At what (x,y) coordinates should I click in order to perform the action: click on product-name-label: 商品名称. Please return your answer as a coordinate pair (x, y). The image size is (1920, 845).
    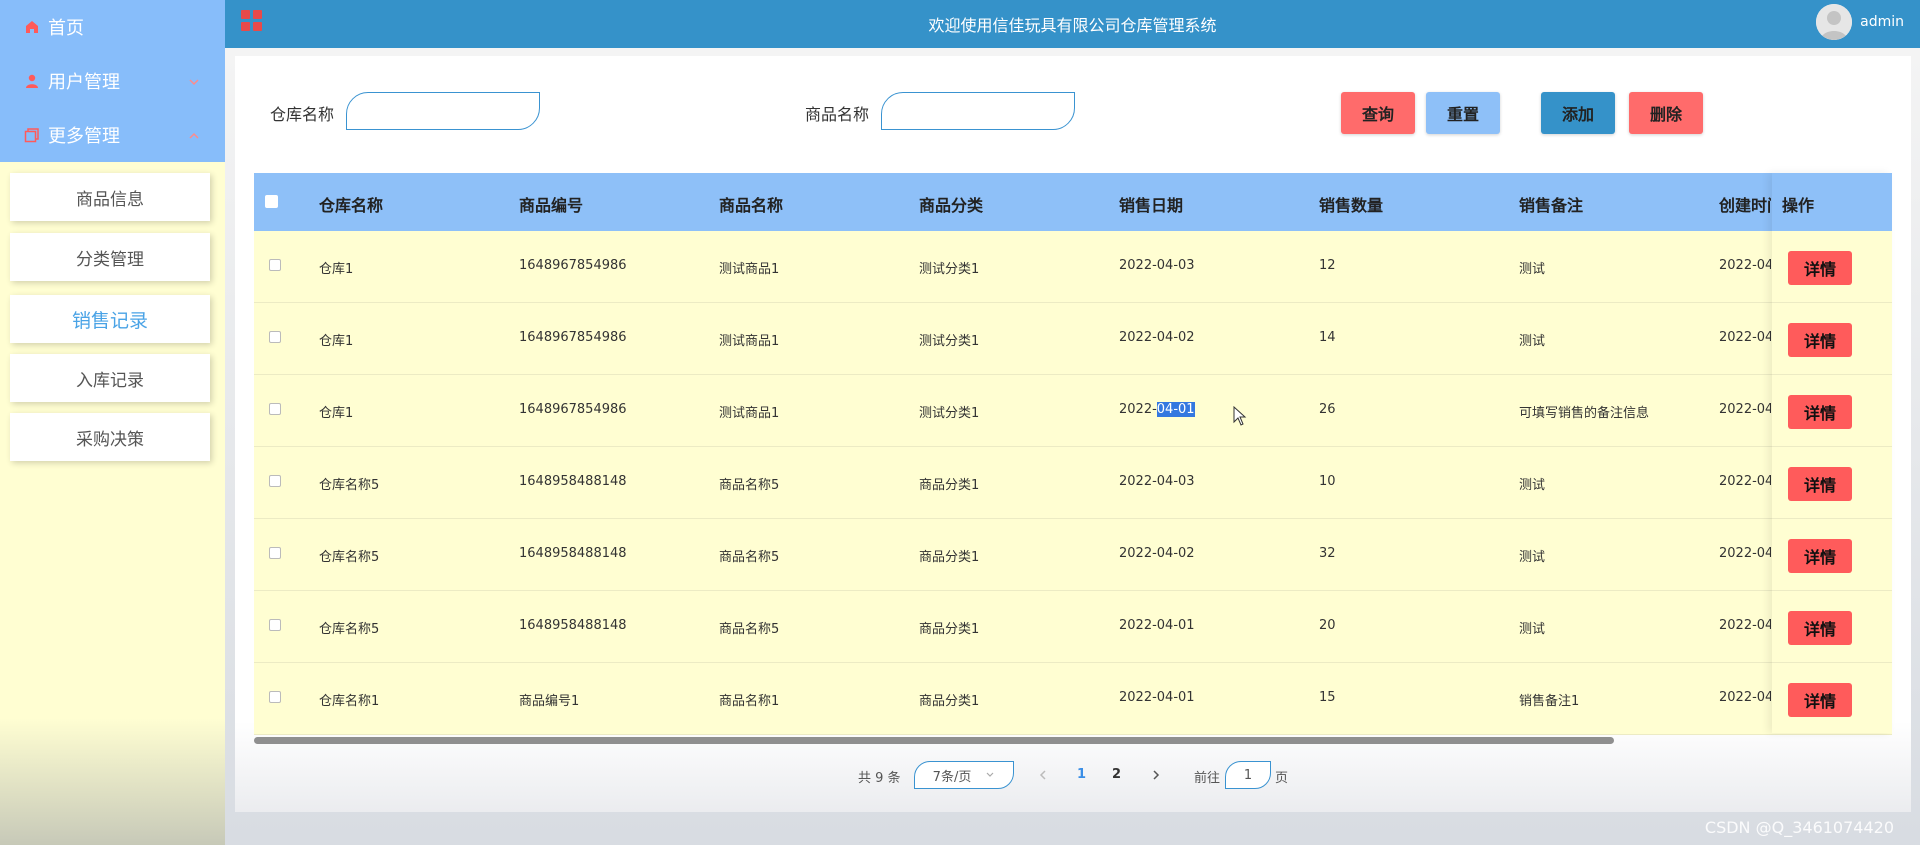
    Looking at the image, I should click on (837, 114).